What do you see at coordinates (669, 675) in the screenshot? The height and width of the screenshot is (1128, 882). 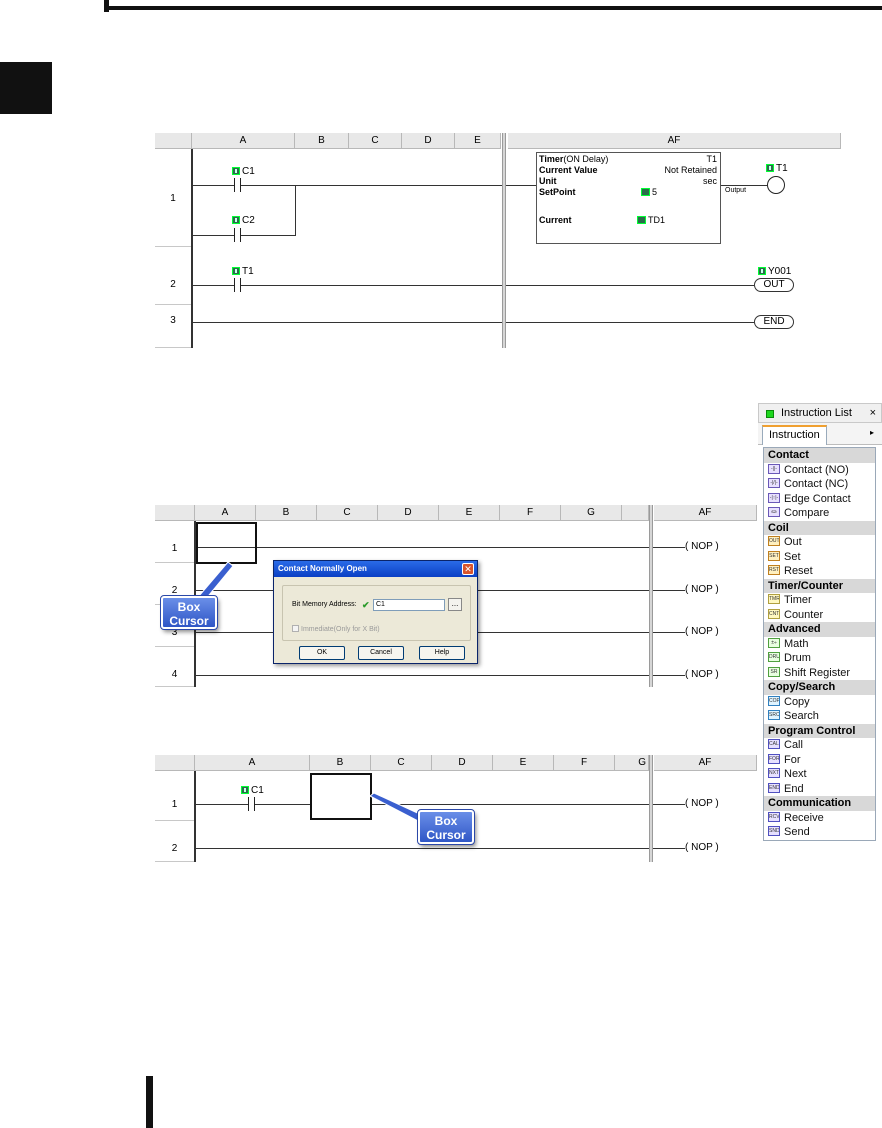 I see `rung-4-wire-right` at bounding box center [669, 675].